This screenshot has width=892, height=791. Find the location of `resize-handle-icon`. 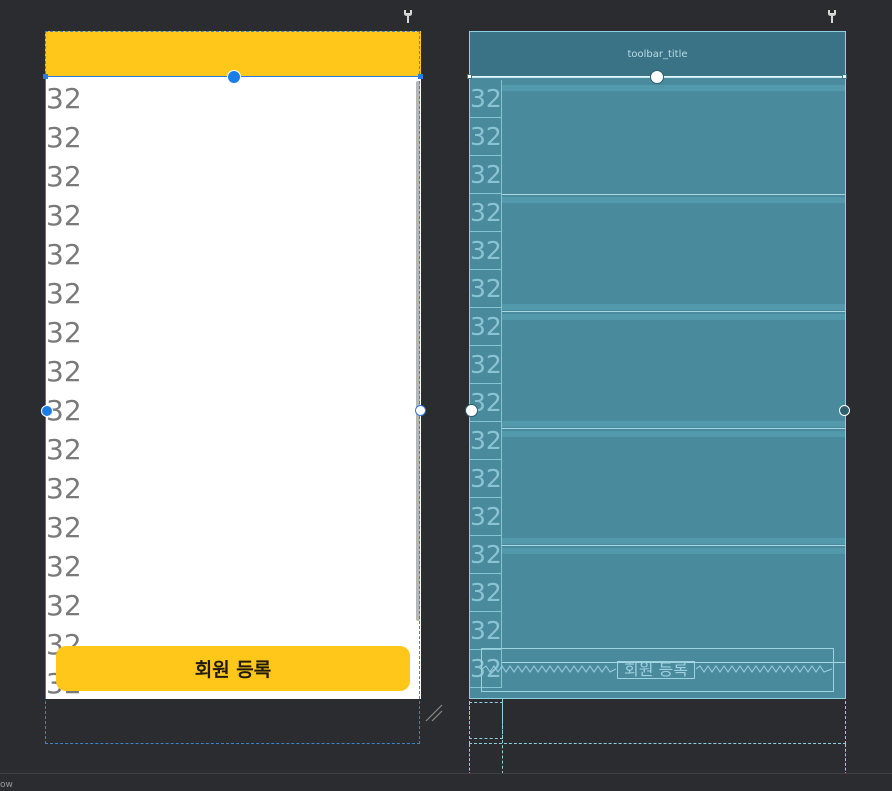

resize-handle-icon is located at coordinates (434, 713).